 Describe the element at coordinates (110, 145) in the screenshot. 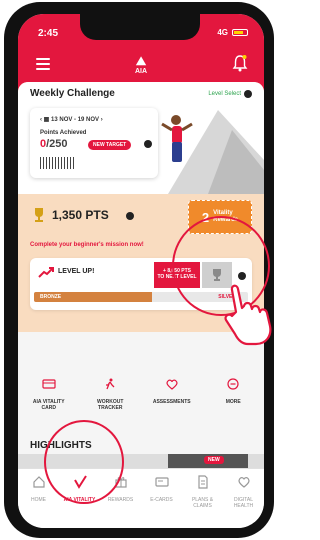

I see `new-target-badge: NEW TARGET` at that location.